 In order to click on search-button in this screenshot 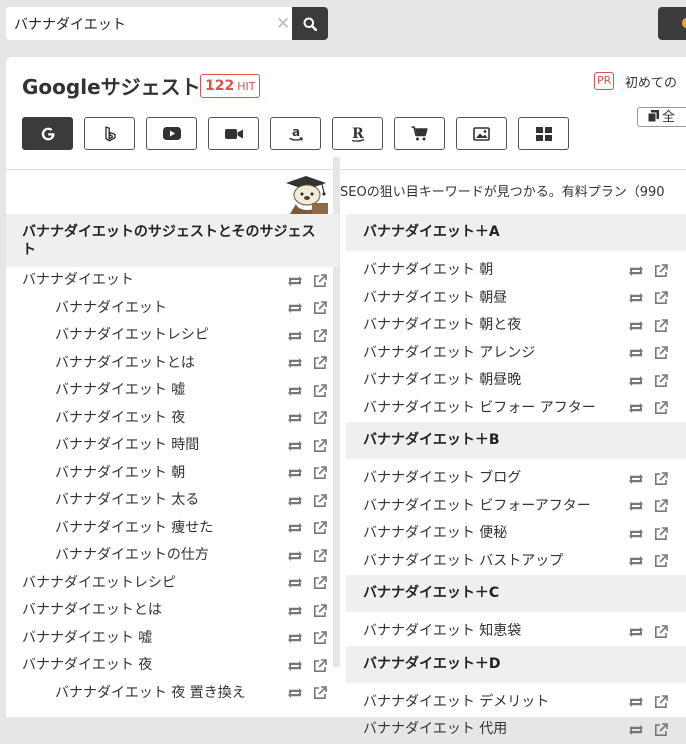, I will do `click(310, 23)`.